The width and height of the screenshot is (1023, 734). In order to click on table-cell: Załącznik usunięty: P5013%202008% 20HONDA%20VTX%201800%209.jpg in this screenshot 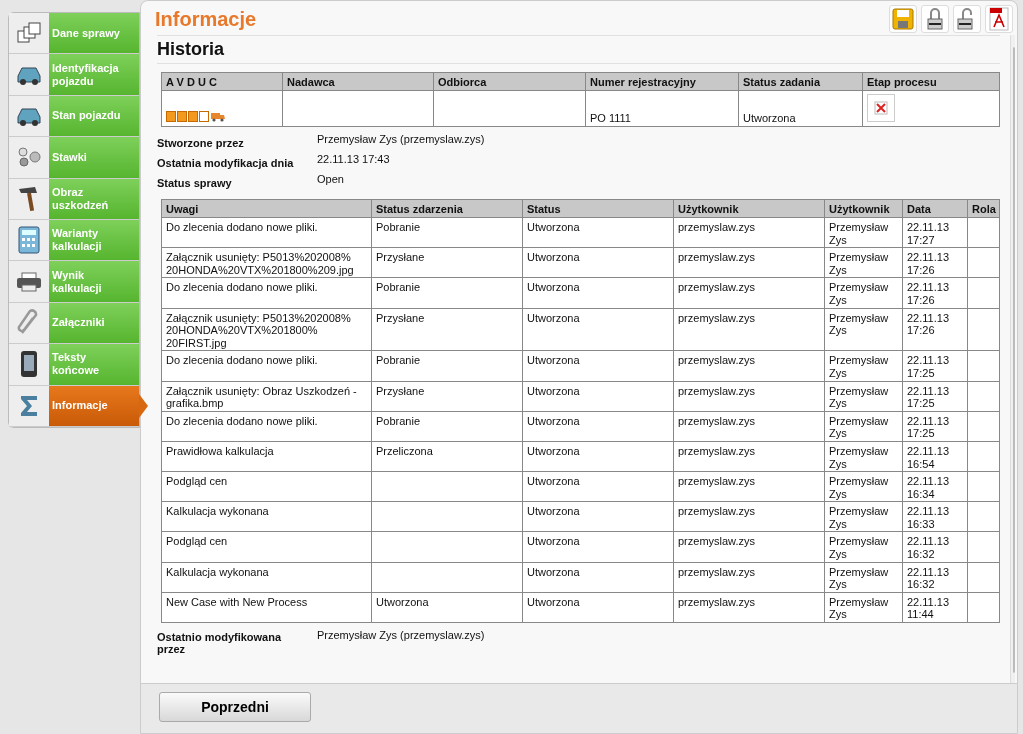, I will do `click(260, 263)`.